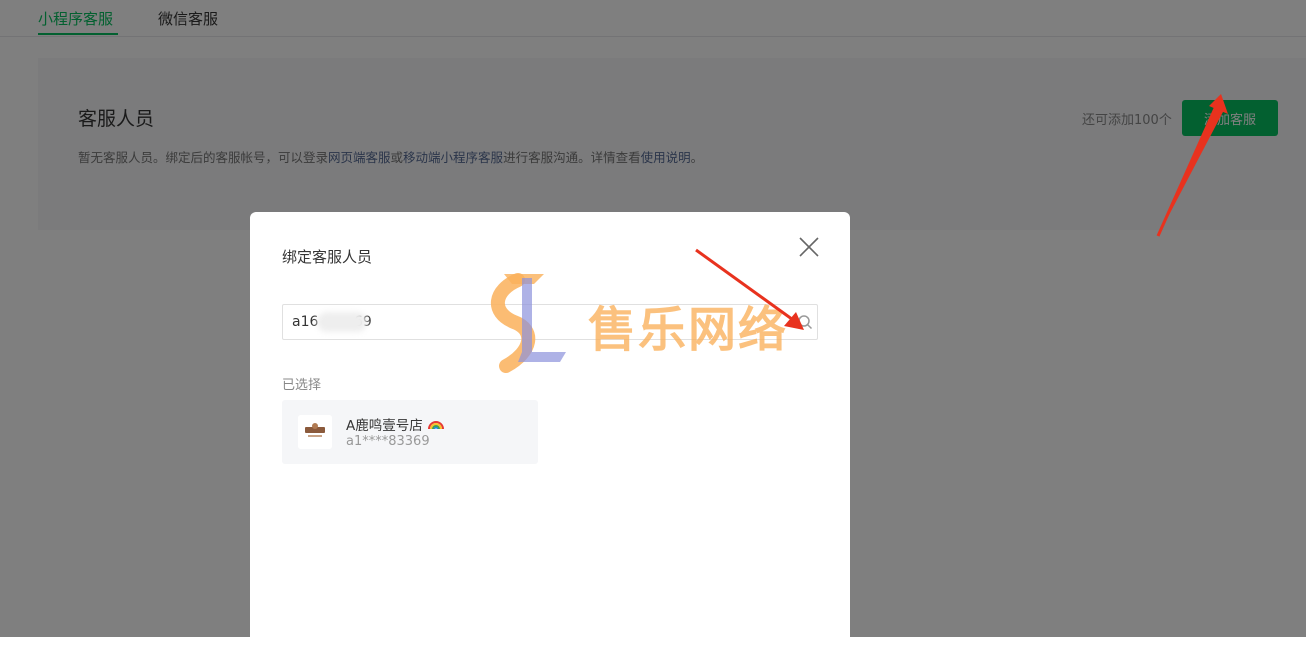 The width and height of the screenshot is (1306, 652). Describe the element at coordinates (327, 257) in the screenshot. I see `dialog-title: 绑定客服人员` at that location.